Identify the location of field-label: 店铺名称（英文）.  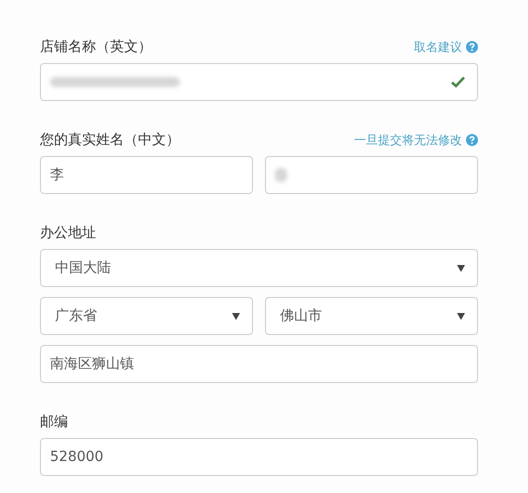
(96, 47).